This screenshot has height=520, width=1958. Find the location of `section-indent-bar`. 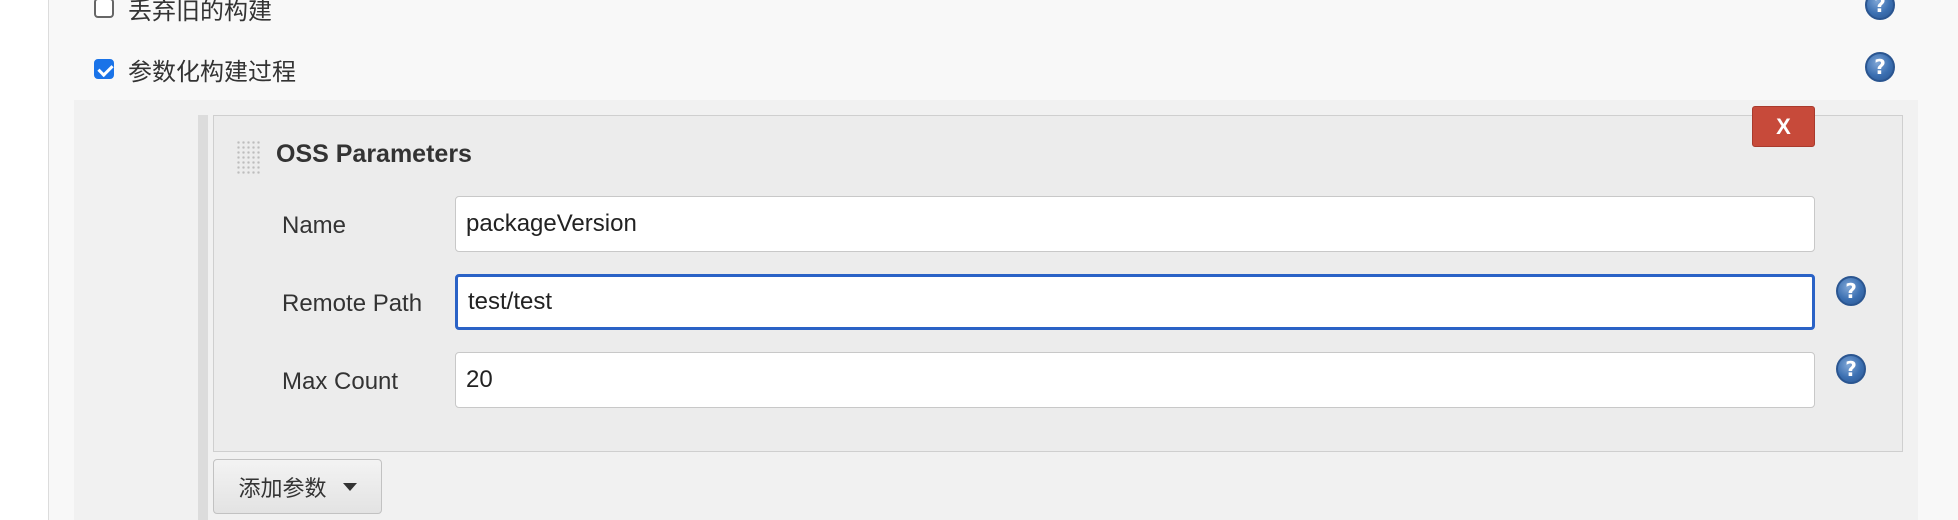

section-indent-bar is located at coordinates (203, 317).